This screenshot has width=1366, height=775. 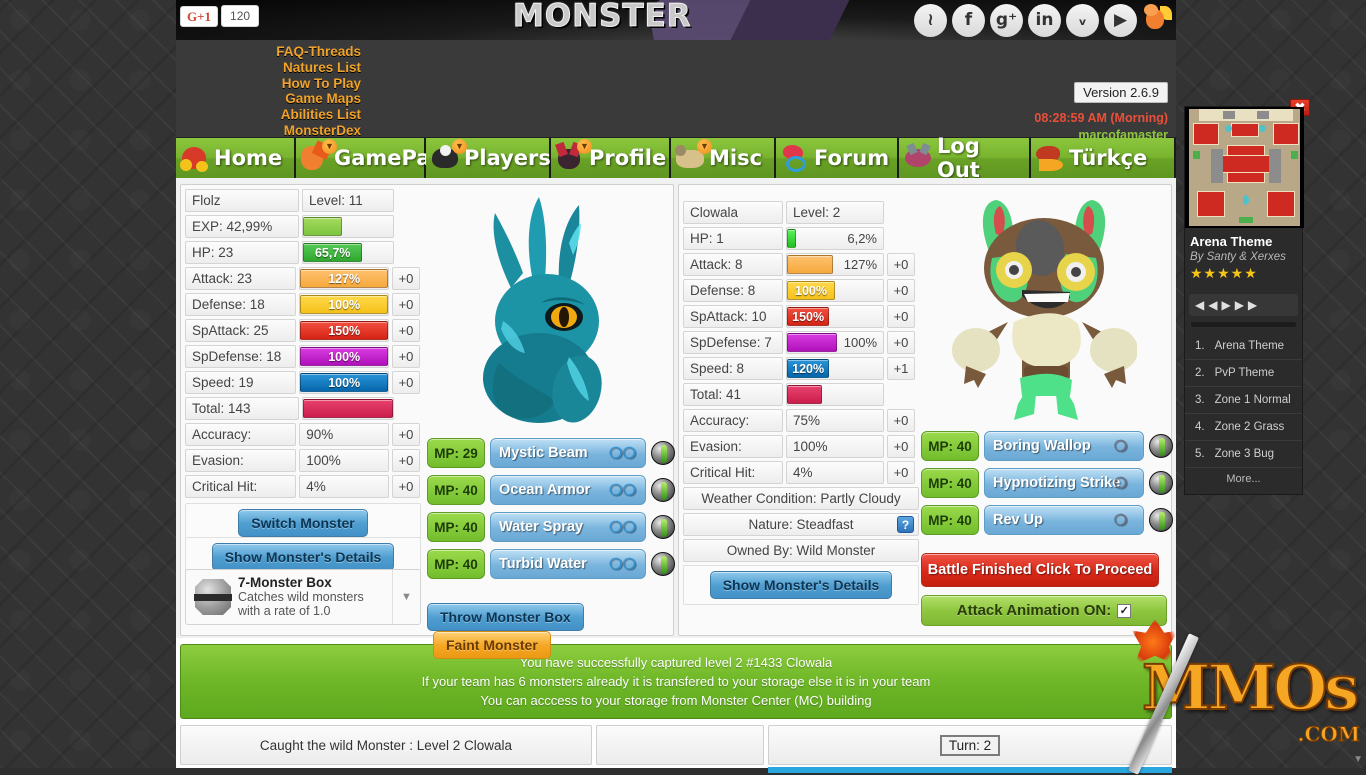 What do you see at coordinates (611, 158) in the screenshot?
I see `nav-item-profile: ▼ Profile` at bounding box center [611, 158].